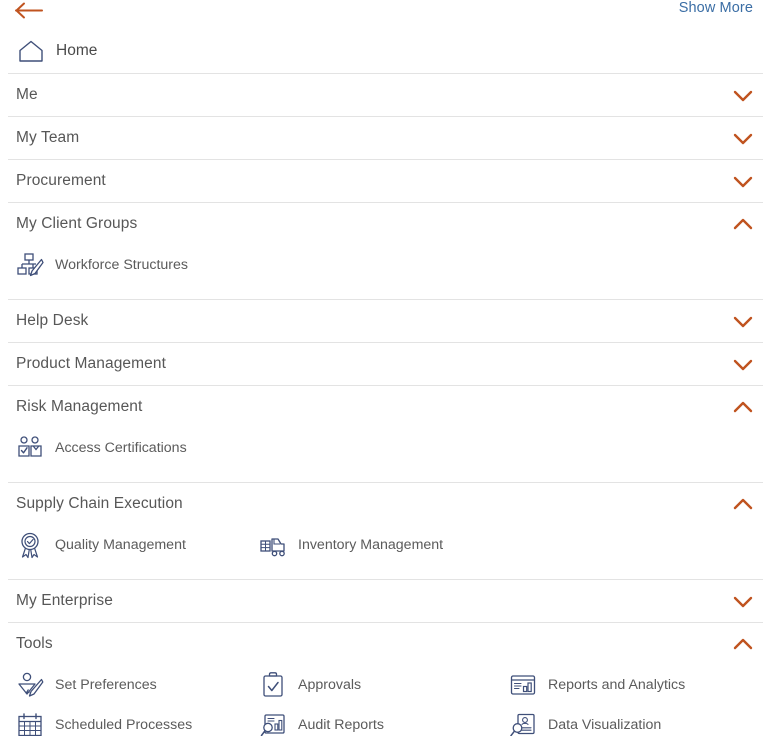  I want to click on group-risk-management: Risk Management Access Certifications, so click(385, 434).